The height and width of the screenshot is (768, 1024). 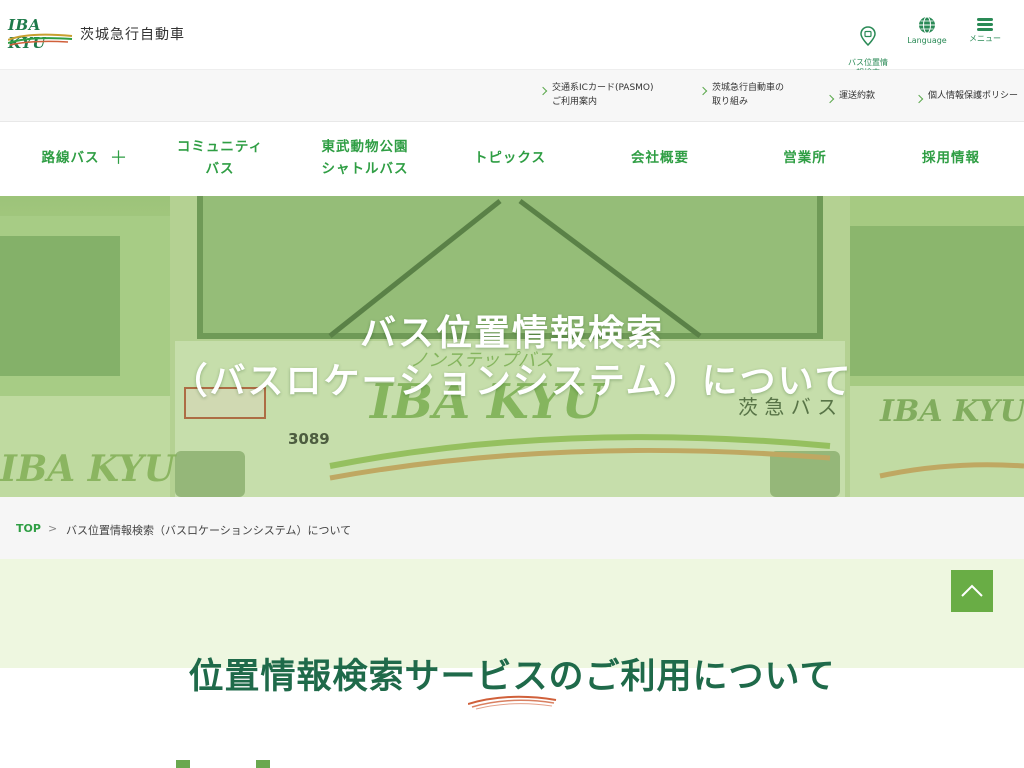 What do you see at coordinates (220, 169) in the screenshot?
I see `nav-label: バス` at bounding box center [220, 169].